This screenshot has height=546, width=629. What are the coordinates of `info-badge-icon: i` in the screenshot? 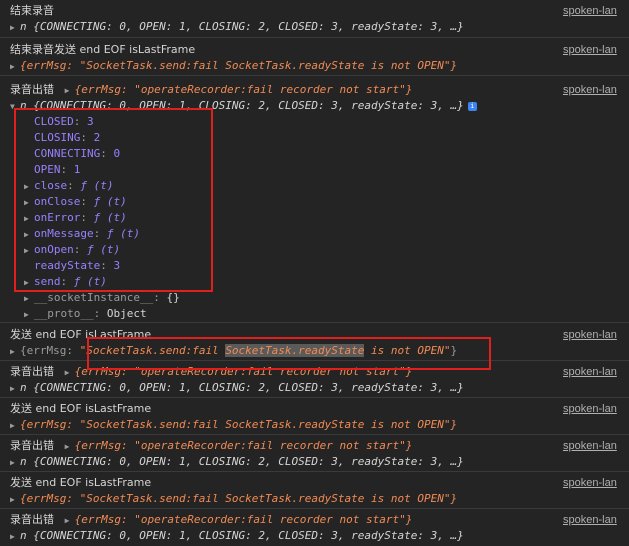 It's located at (472, 106).